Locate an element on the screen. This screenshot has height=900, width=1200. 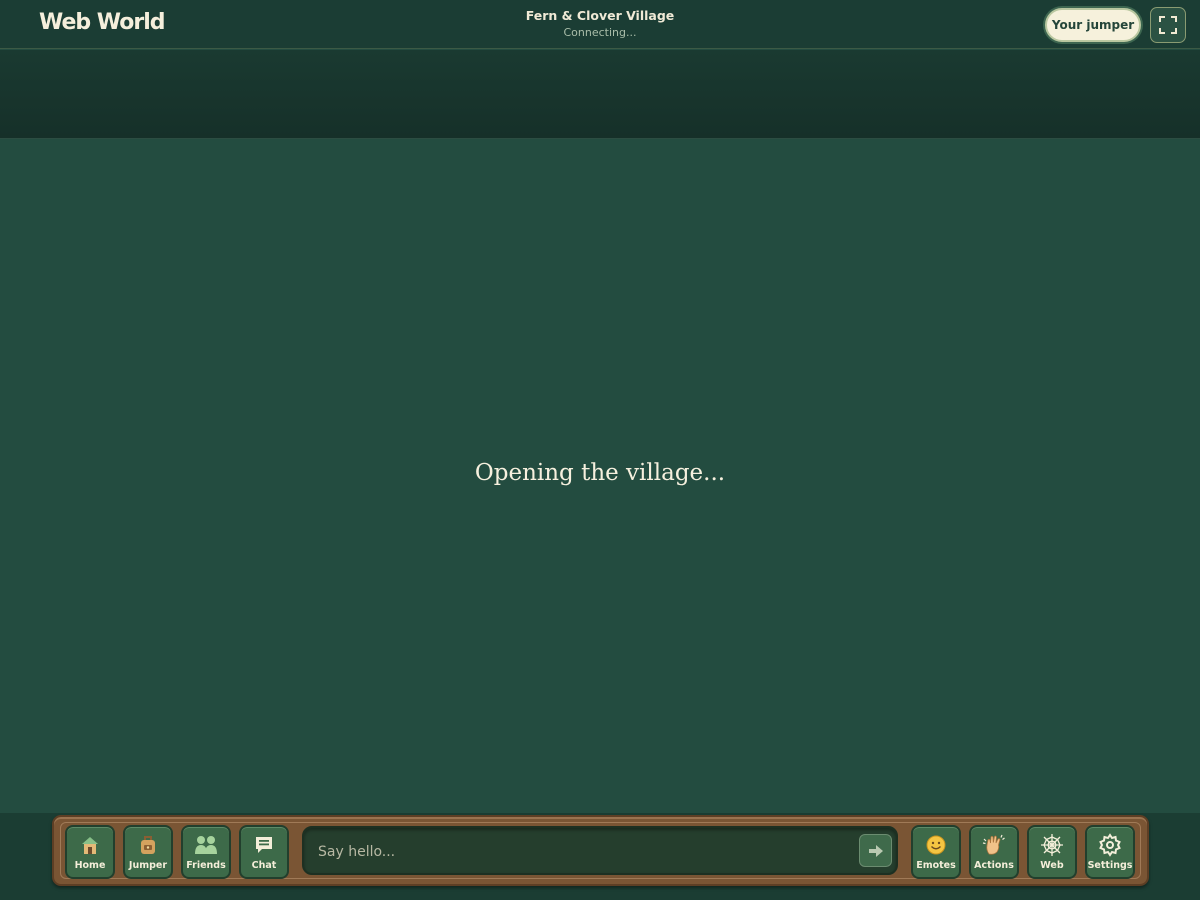
arrow-right-icon is located at coordinates (875, 850).